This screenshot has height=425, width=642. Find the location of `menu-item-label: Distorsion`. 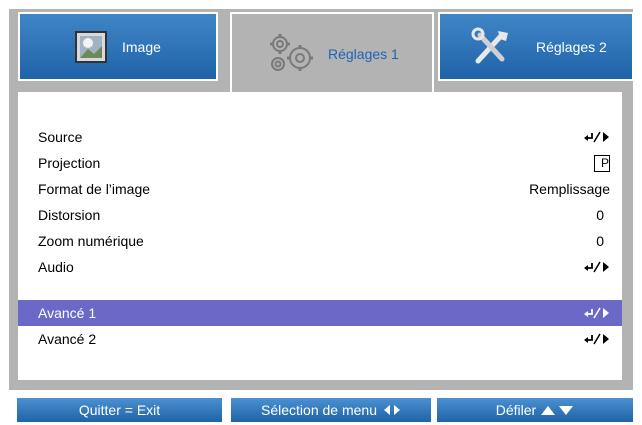

menu-item-label: Distorsion is located at coordinates (69, 215).